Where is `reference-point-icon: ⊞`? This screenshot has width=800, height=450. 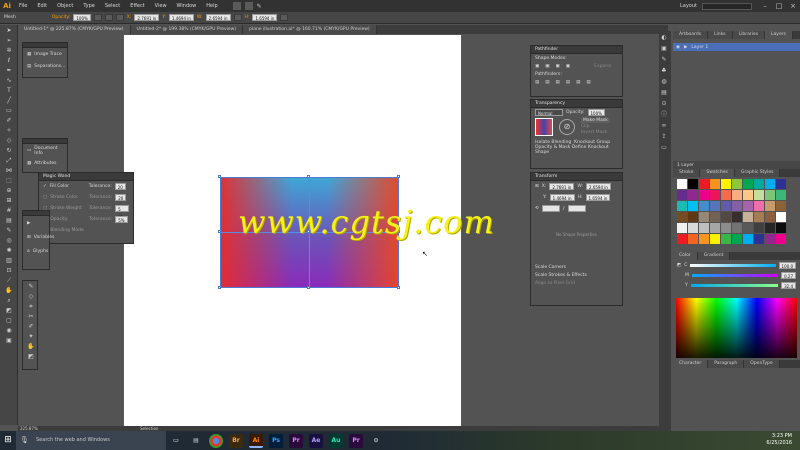
reference-point-icon: ⊞ is located at coordinates (537, 186).